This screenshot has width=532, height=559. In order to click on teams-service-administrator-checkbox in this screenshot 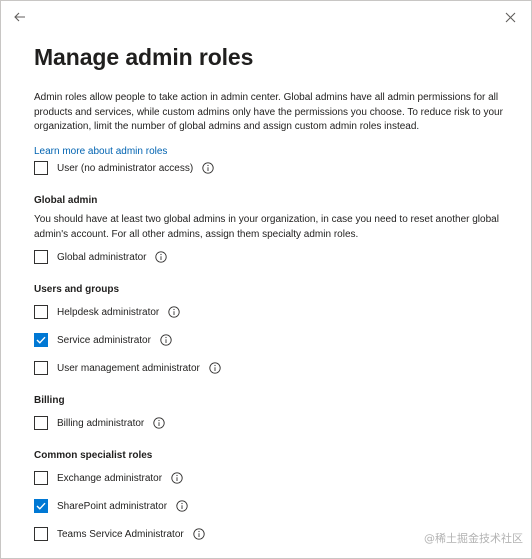, I will do `click(41, 534)`.